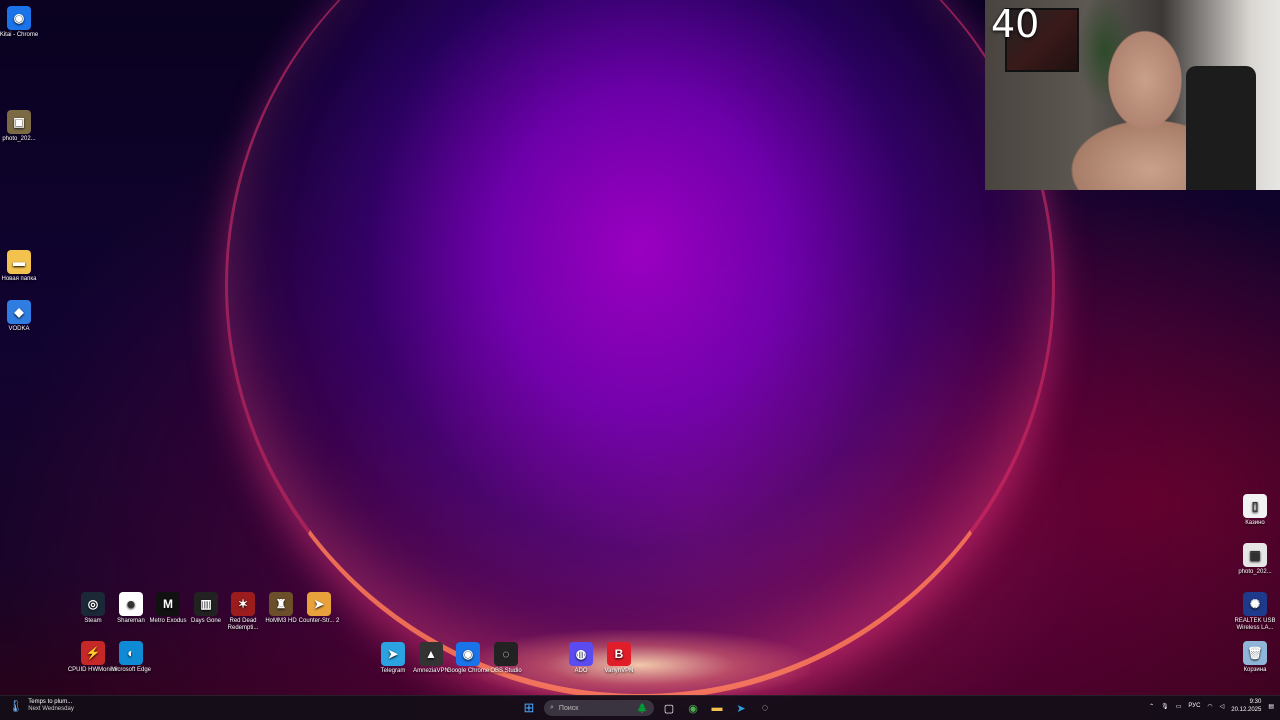 This screenshot has width=1280, height=720. I want to click on obs-taskbar-icon: ◌, so click(765, 708).